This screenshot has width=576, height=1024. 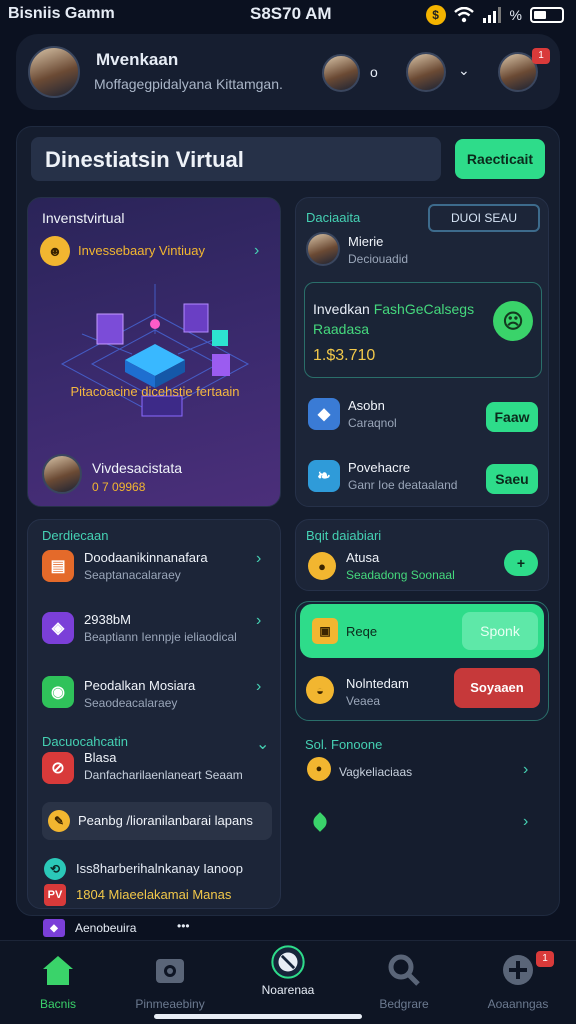 I want to click on card-user-value: 0 7 09968, so click(x=119, y=487).